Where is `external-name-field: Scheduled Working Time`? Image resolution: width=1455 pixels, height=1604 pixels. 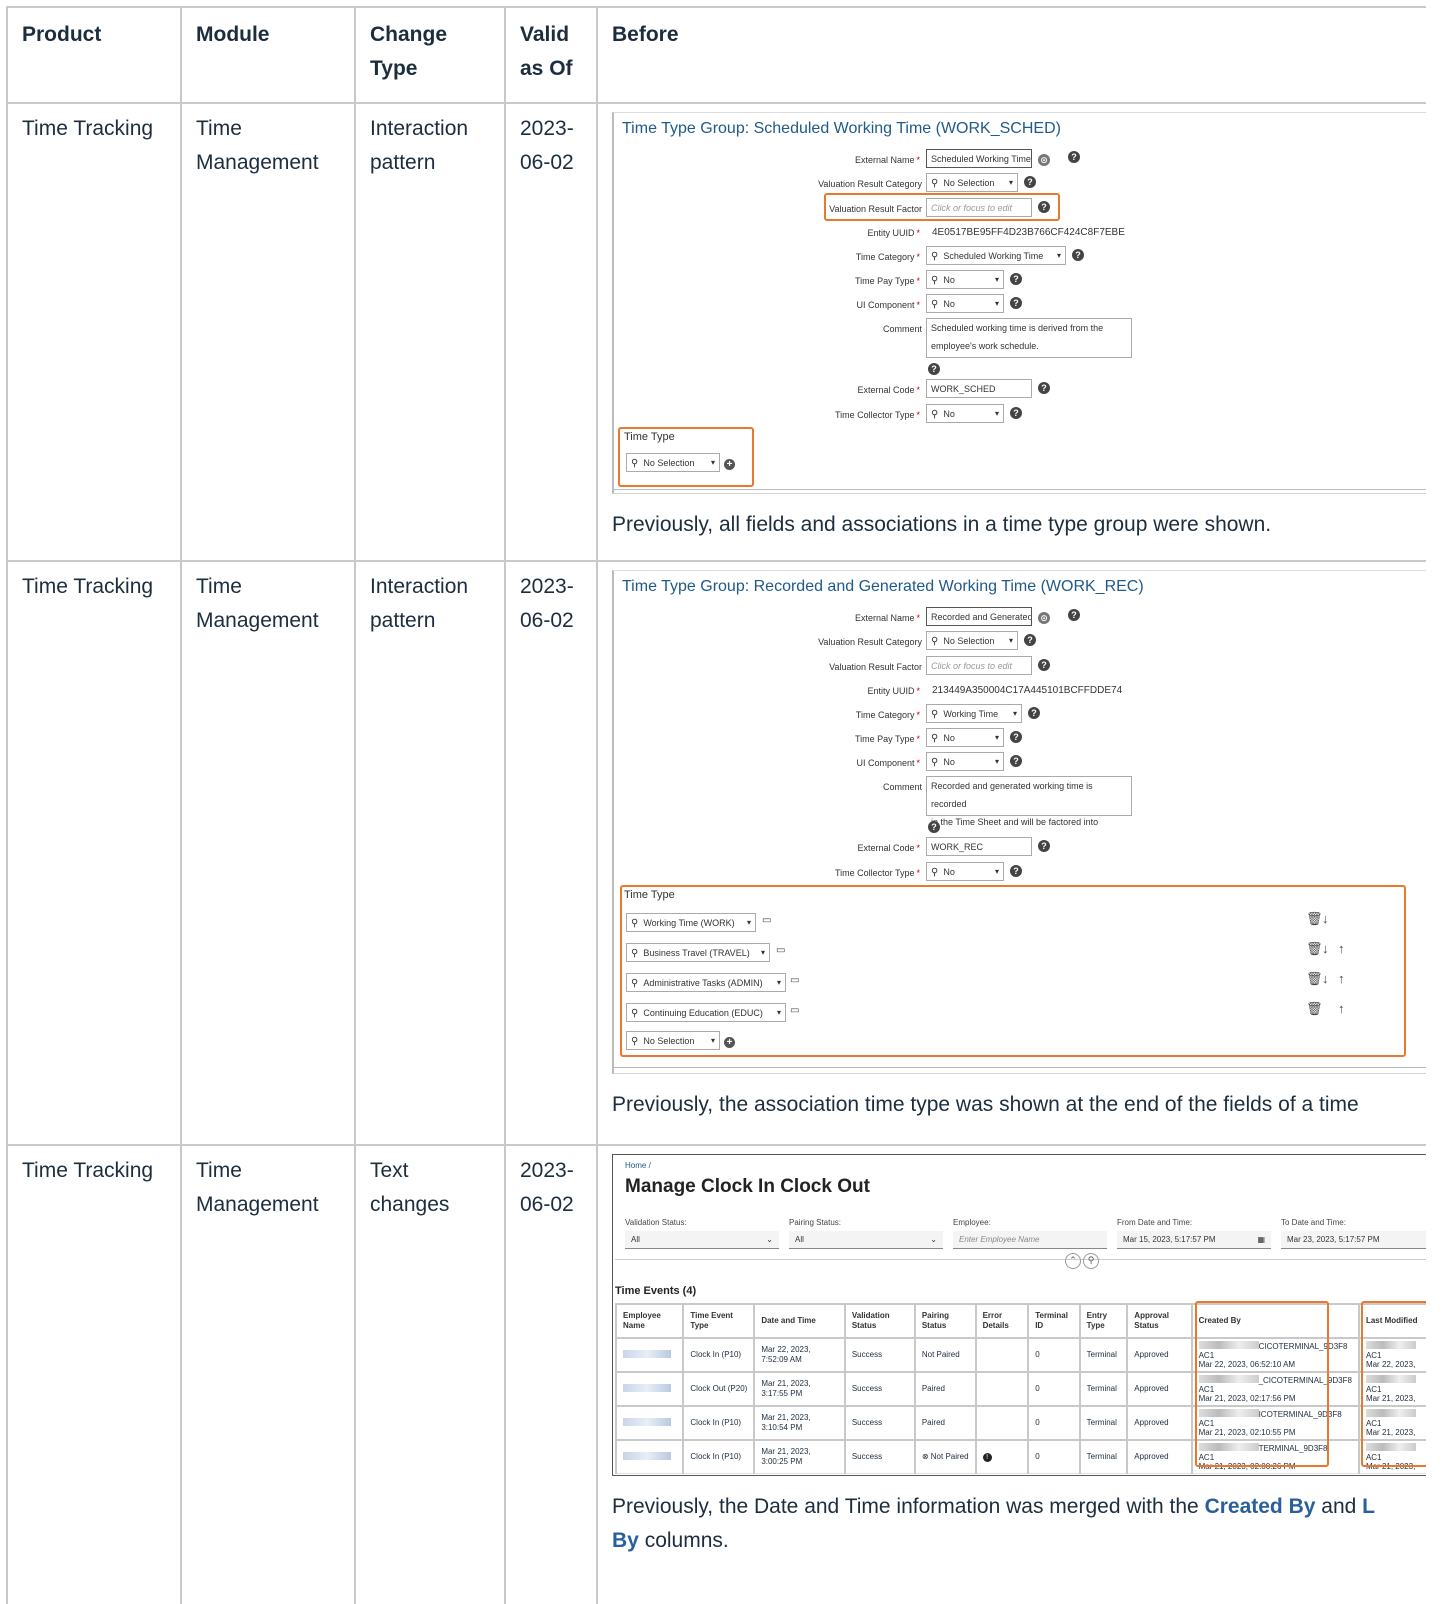
external-name-field: Scheduled Working Time is located at coordinates (979, 158).